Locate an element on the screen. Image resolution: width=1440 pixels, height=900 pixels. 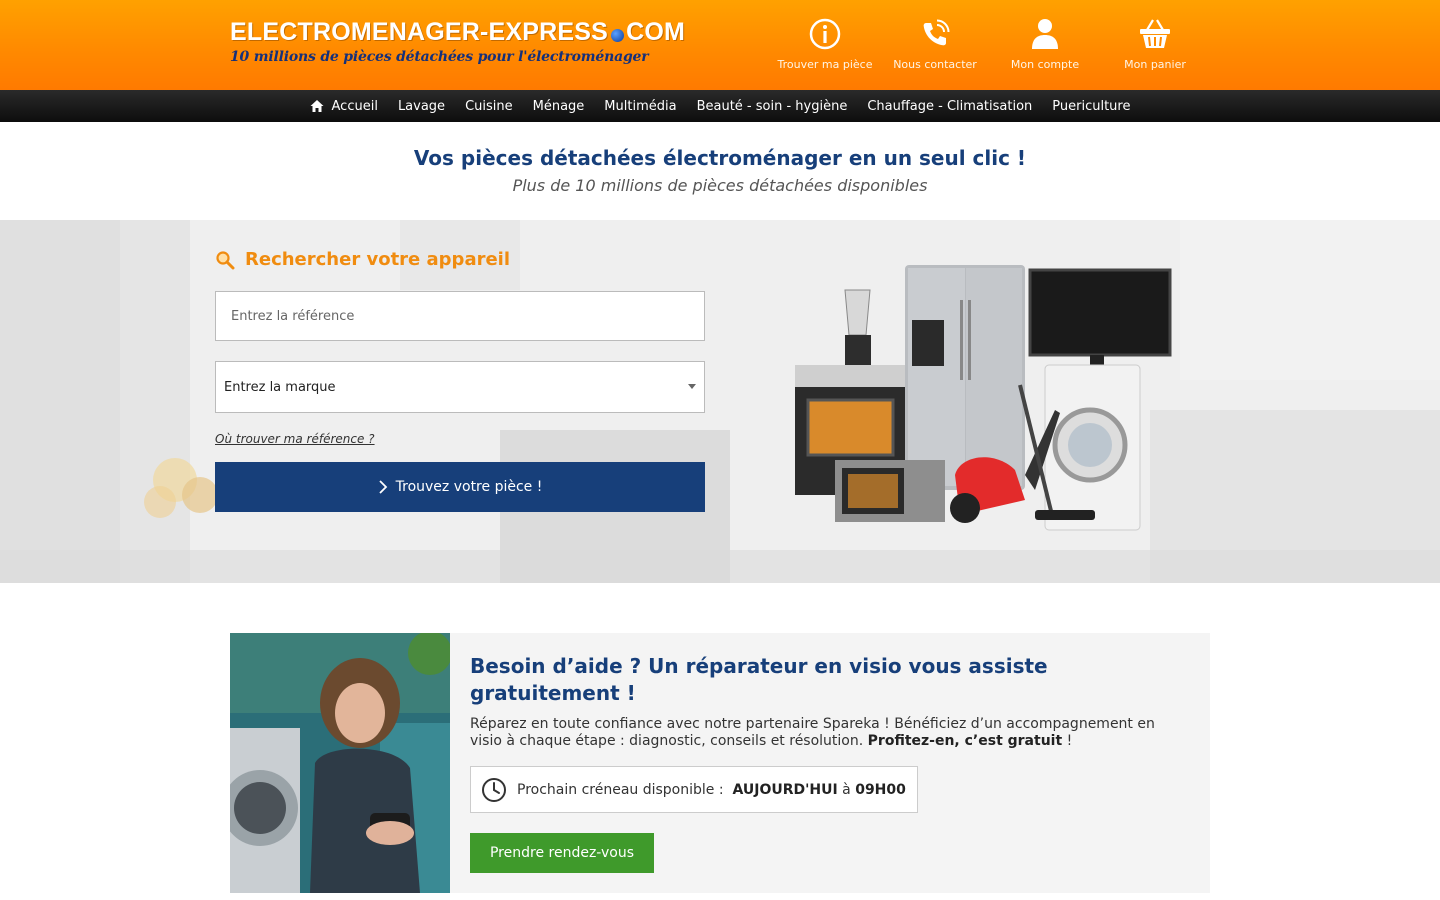
basket-icon is located at coordinates (1155, 33).